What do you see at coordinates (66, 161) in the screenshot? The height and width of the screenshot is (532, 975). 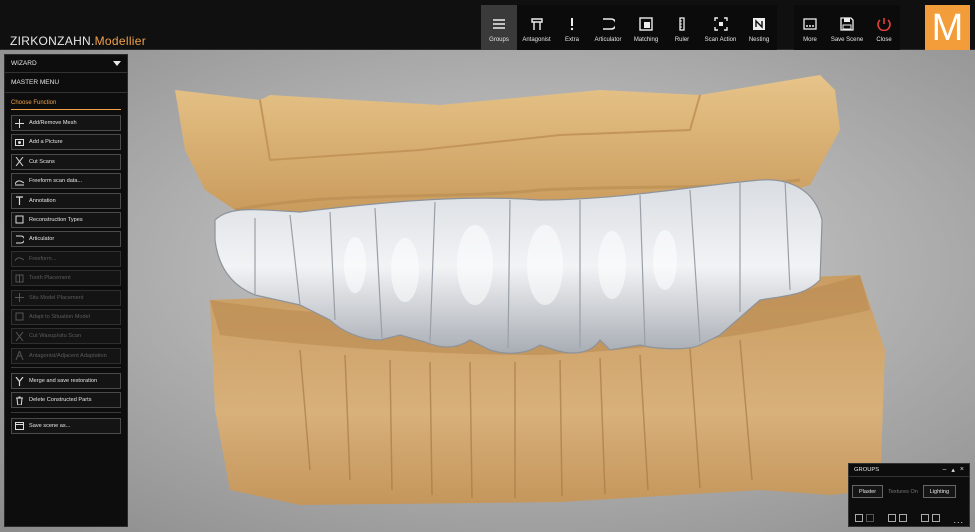 I see `cut-scans-button: Cut Scans` at bounding box center [66, 161].